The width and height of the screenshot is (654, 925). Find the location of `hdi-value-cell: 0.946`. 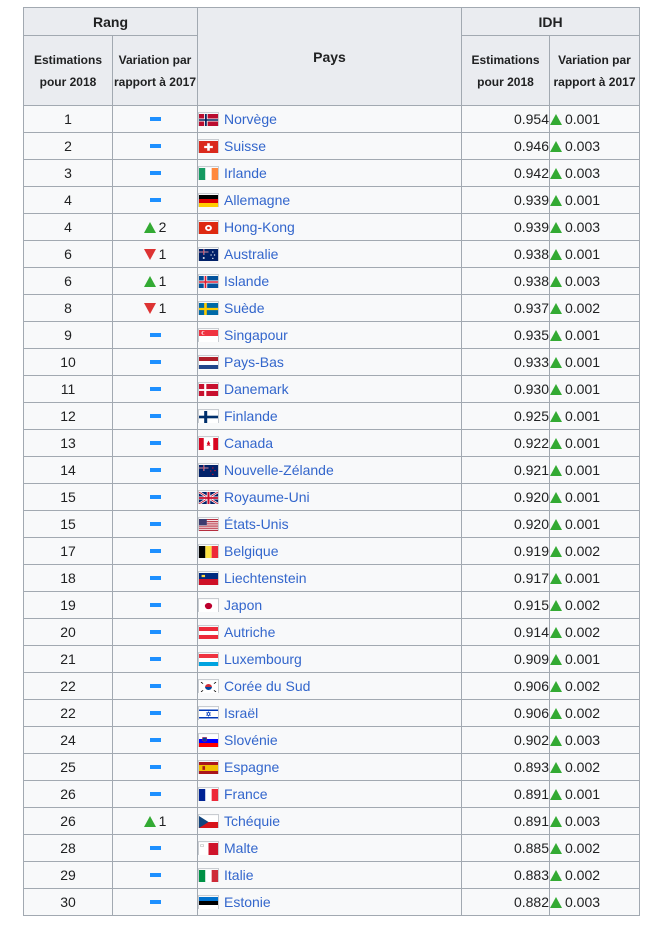

hdi-value-cell: 0.946 is located at coordinates (505, 146).